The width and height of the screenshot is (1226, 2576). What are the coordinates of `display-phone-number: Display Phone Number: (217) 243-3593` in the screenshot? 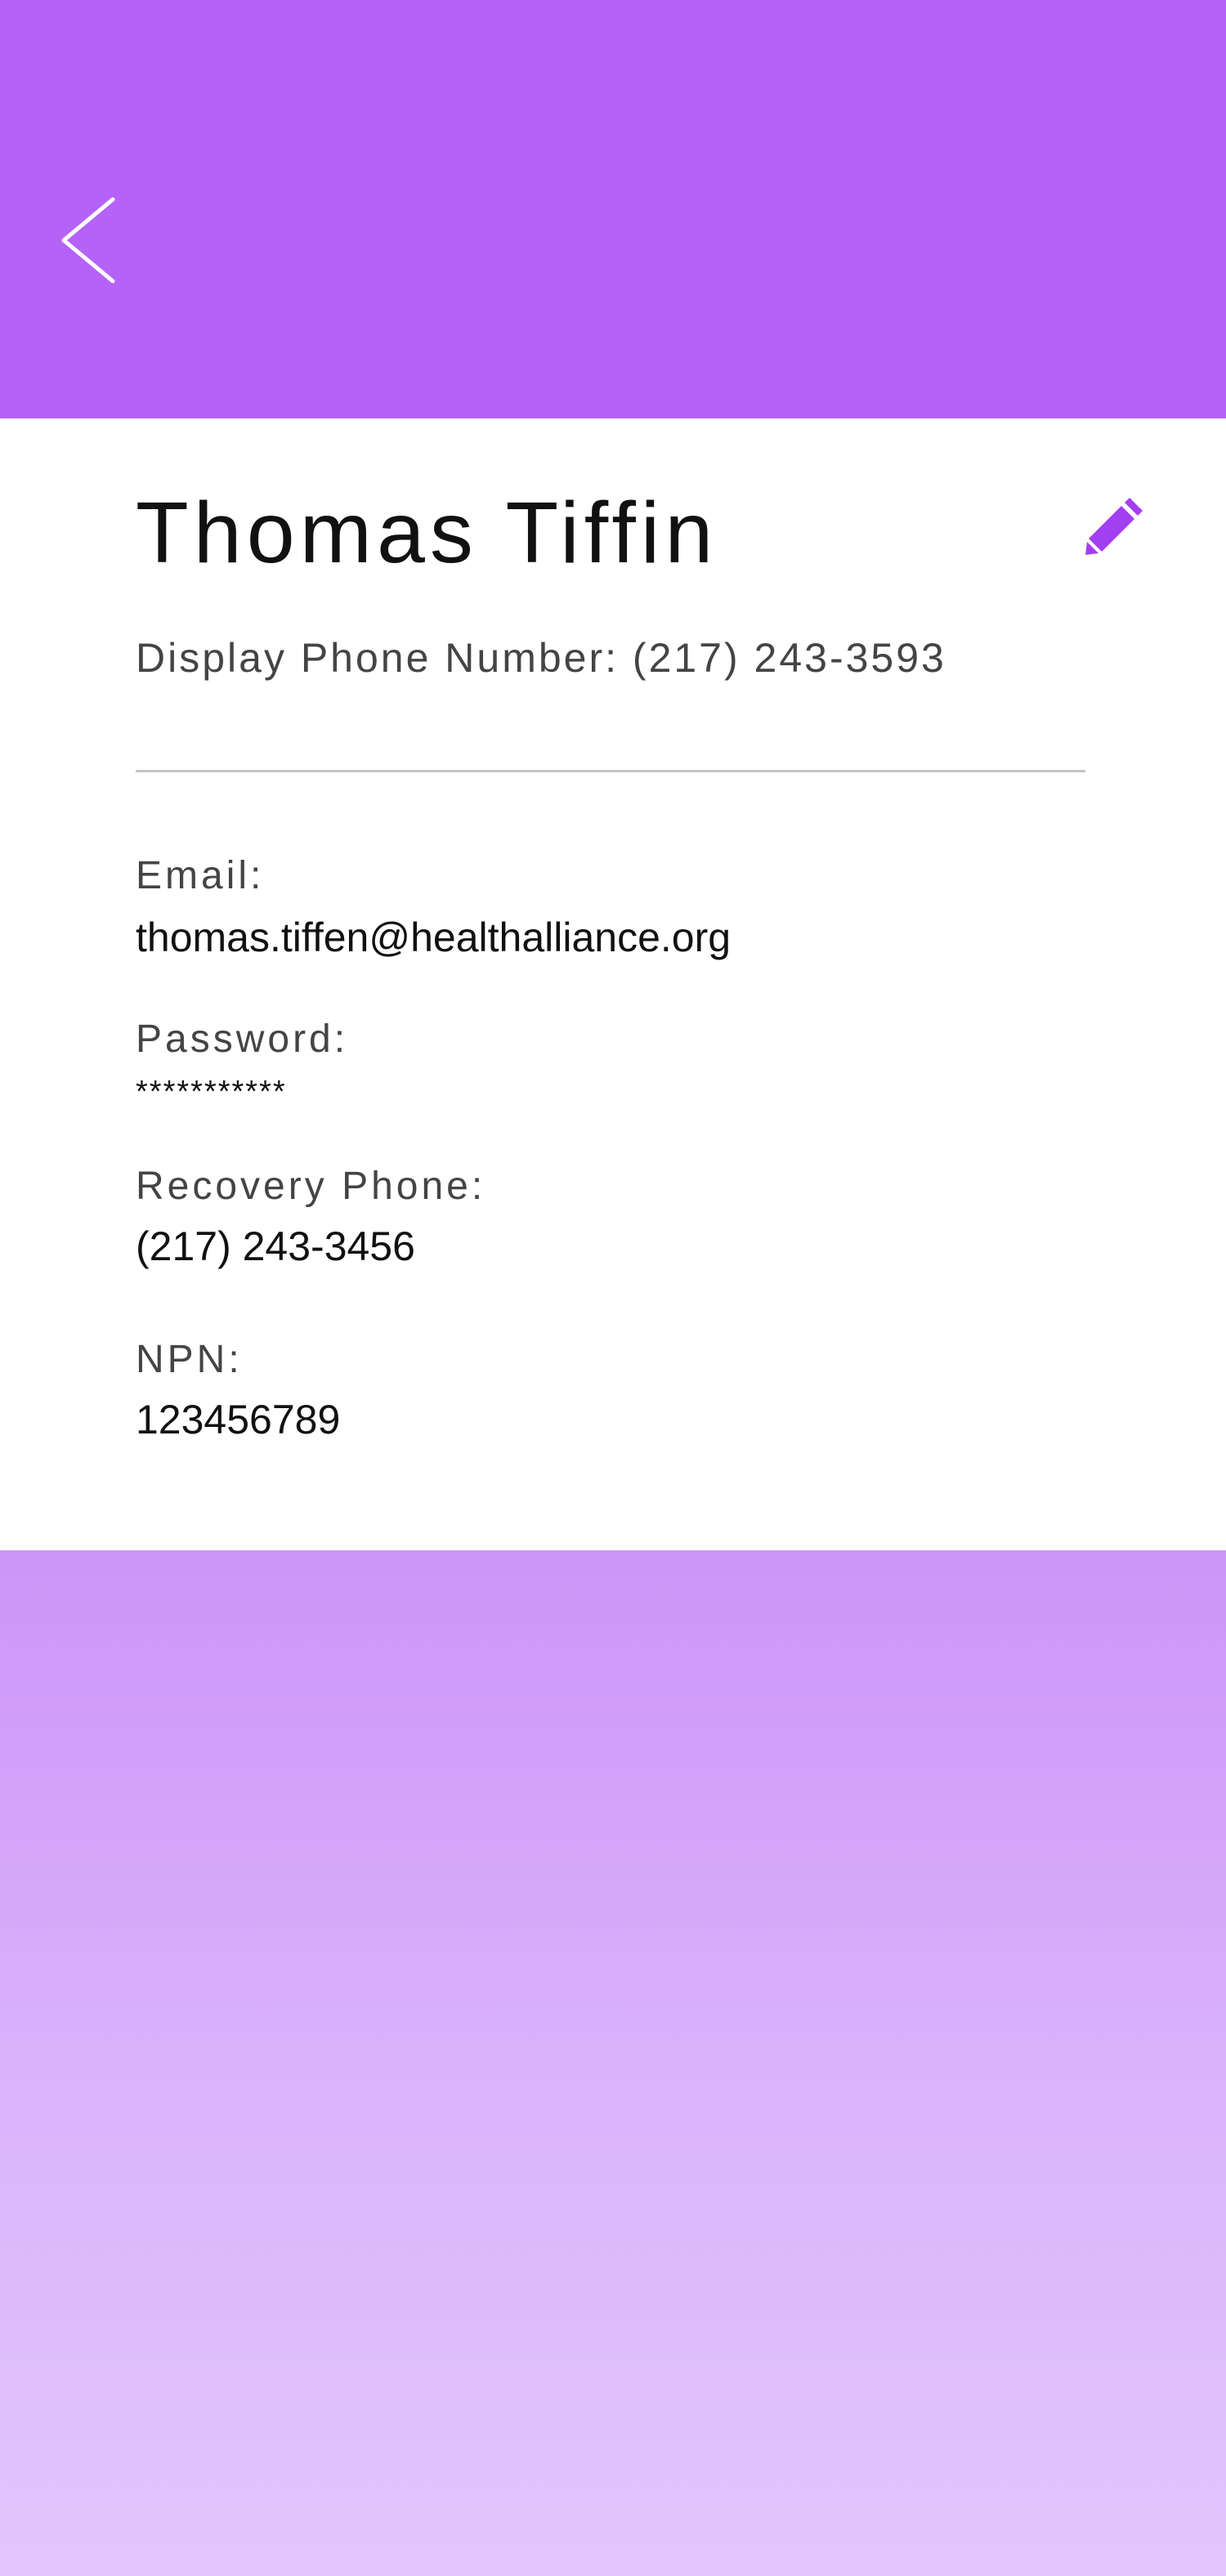 It's located at (541, 658).